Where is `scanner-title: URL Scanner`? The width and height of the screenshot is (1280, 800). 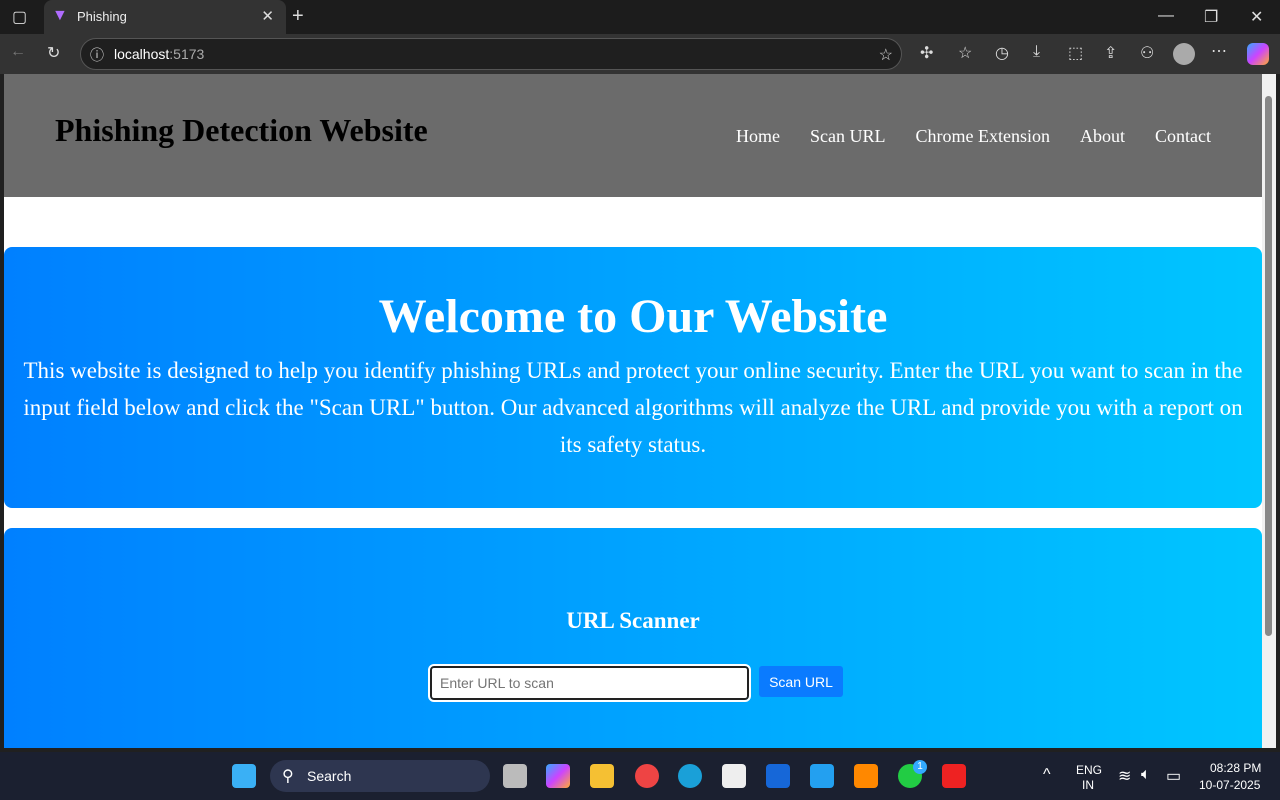
scanner-title: URL Scanner is located at coordinates (633, 620).